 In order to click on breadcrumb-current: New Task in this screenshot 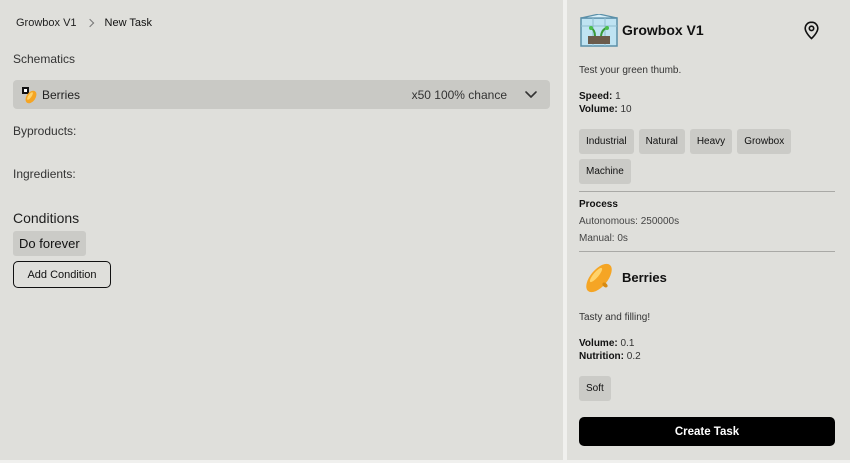, I will do `click(128, 23)`.